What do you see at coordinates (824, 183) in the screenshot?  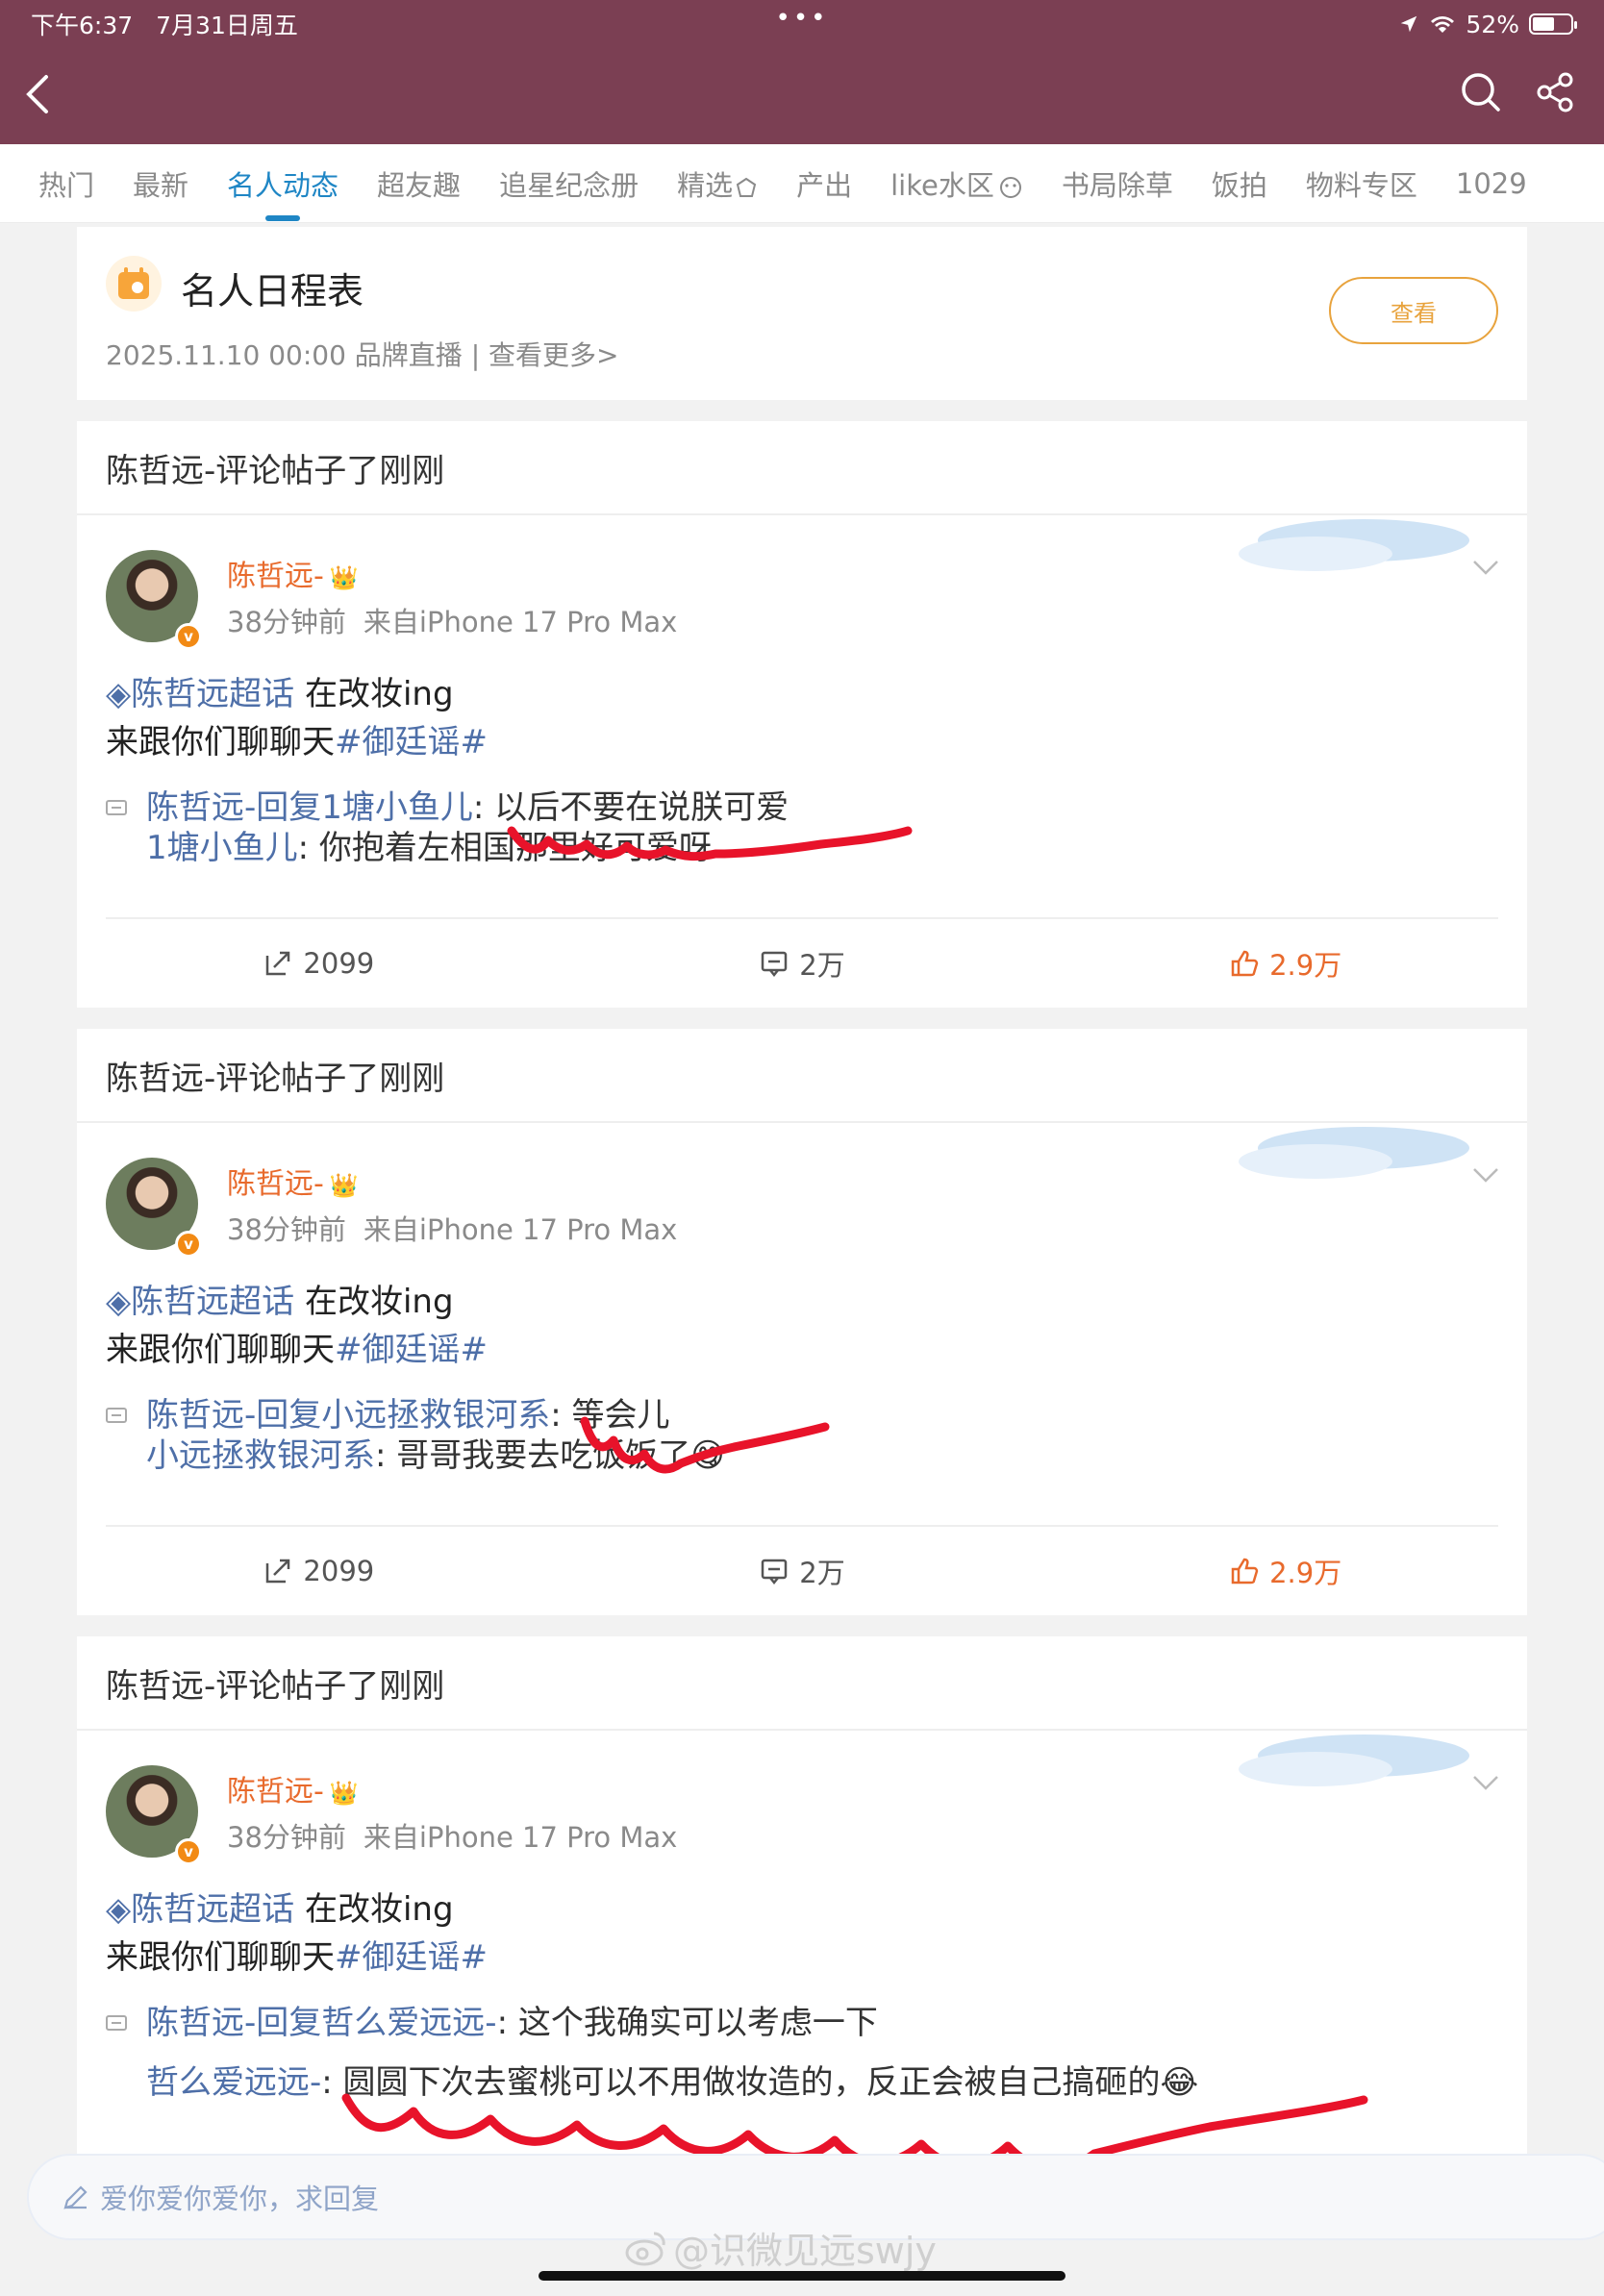 I see `tab-output: 产出` at bounding box center [824, 183].